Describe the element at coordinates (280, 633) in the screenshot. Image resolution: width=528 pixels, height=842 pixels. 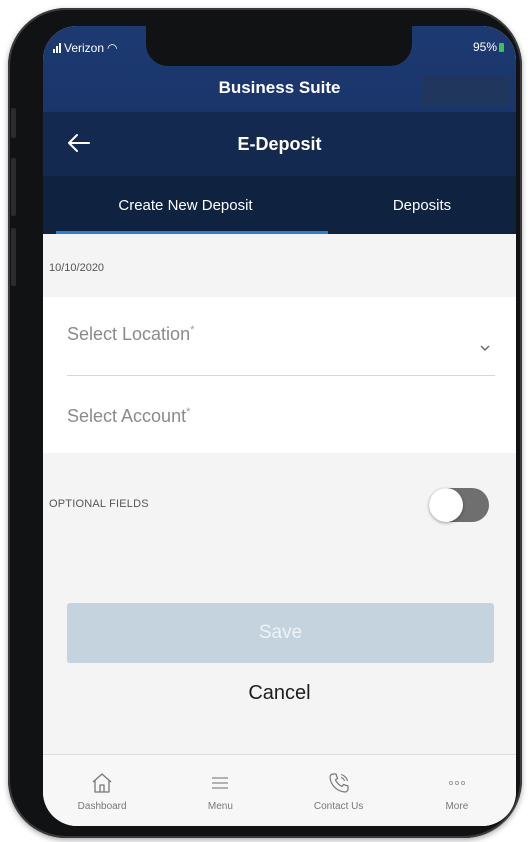
I see `save-button: Save` at that location.